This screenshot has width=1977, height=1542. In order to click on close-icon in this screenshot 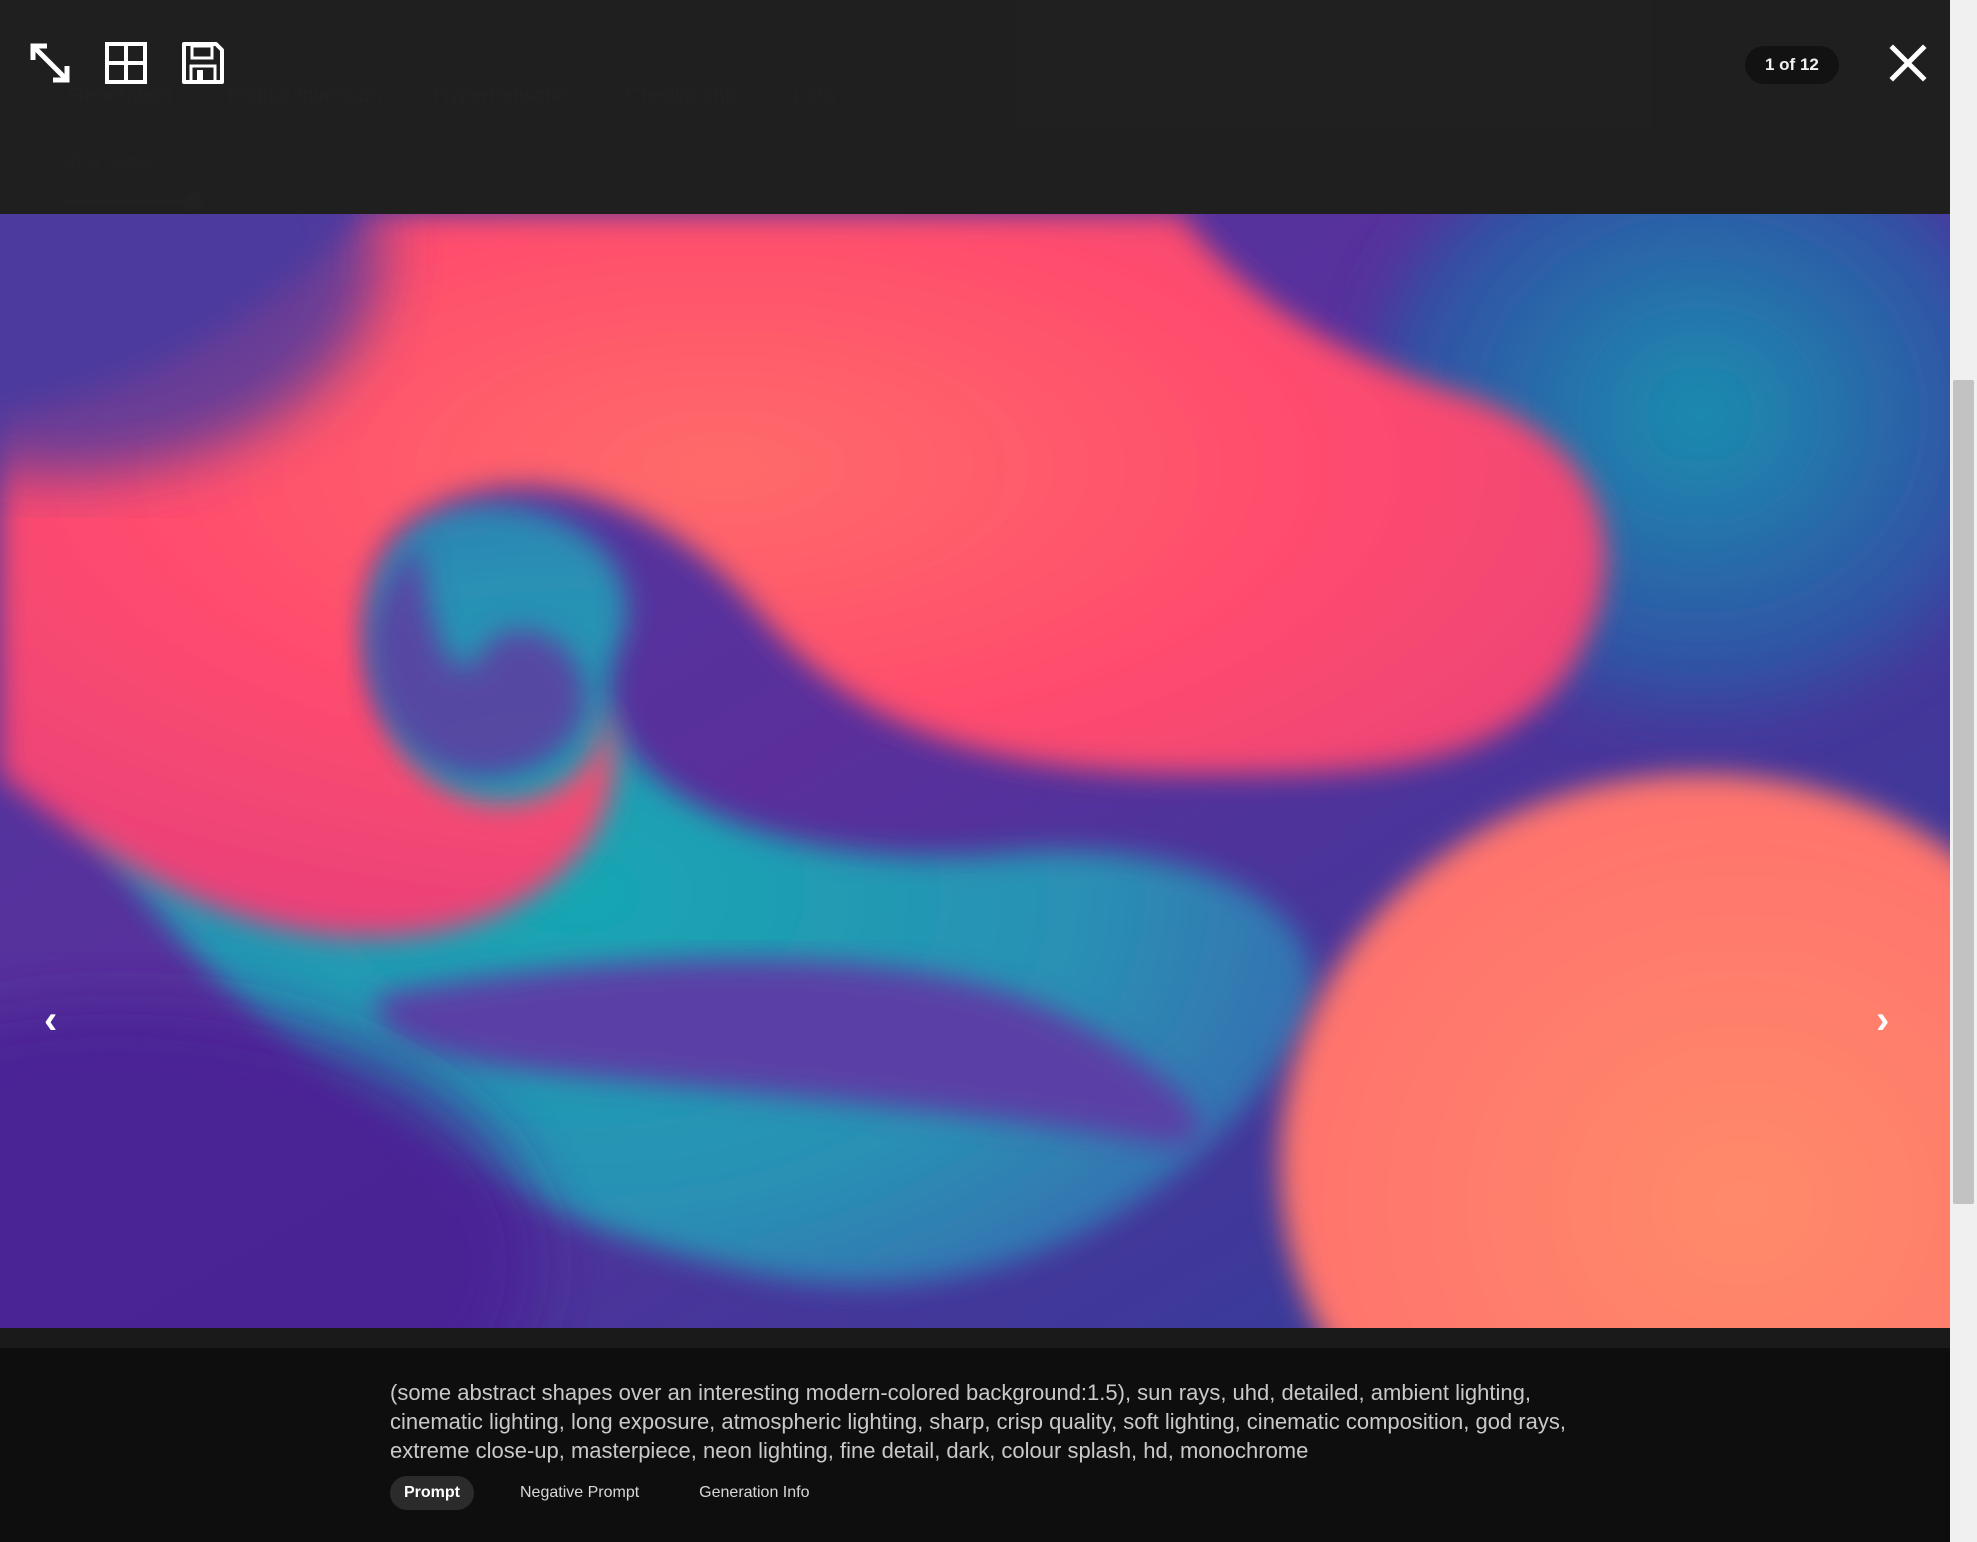, I will do `click(1908, 63)`.